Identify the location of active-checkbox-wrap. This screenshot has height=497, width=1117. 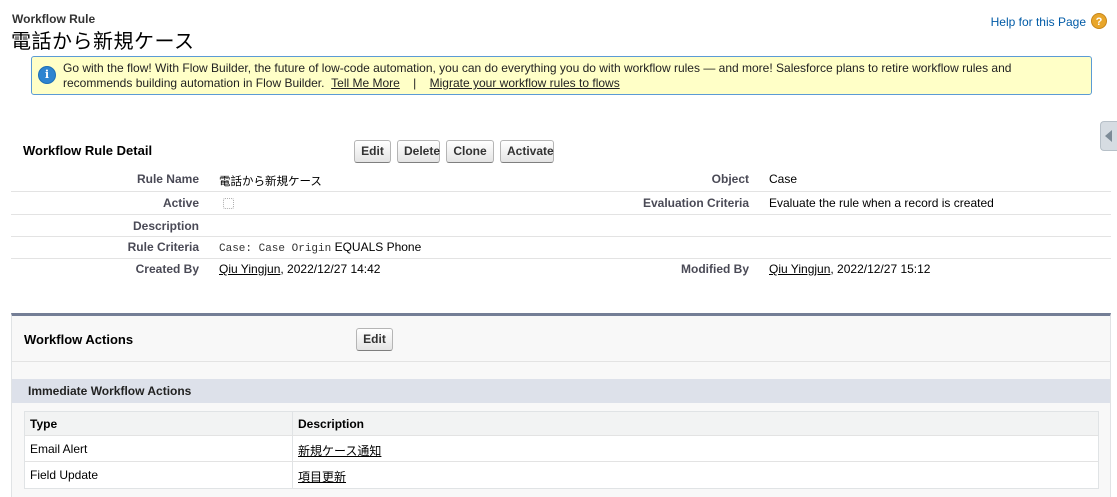
(228, 203).